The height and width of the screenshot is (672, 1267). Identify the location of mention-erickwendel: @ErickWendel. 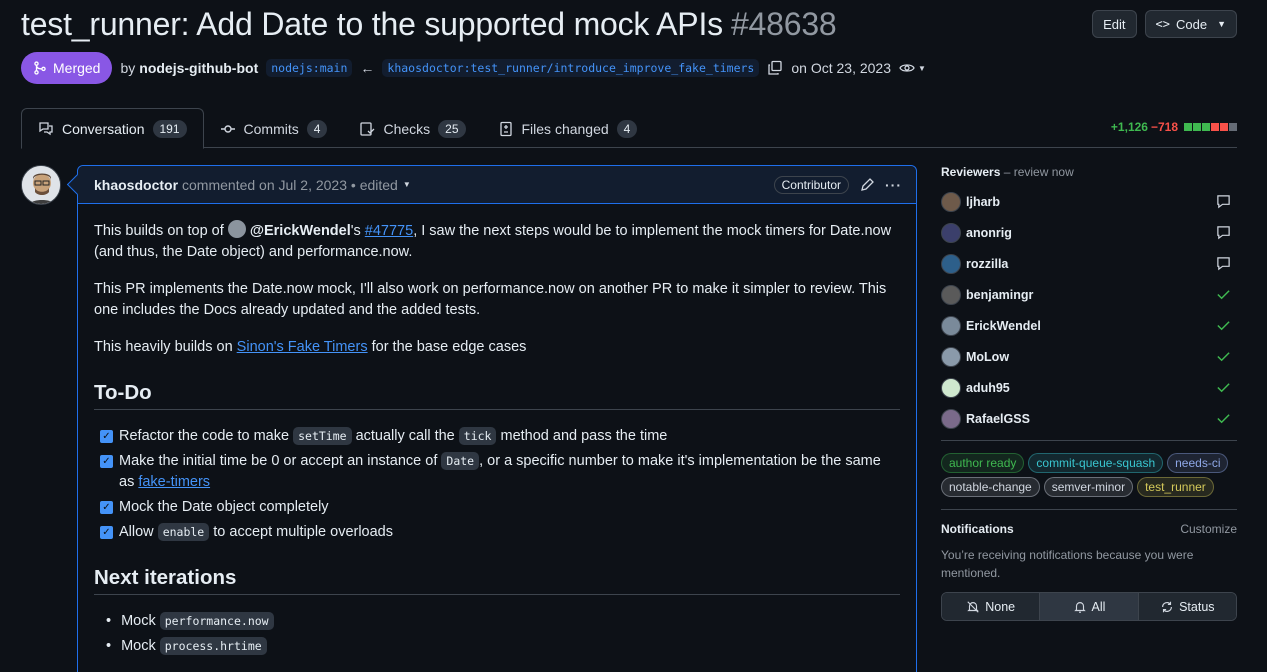
(300, 231).